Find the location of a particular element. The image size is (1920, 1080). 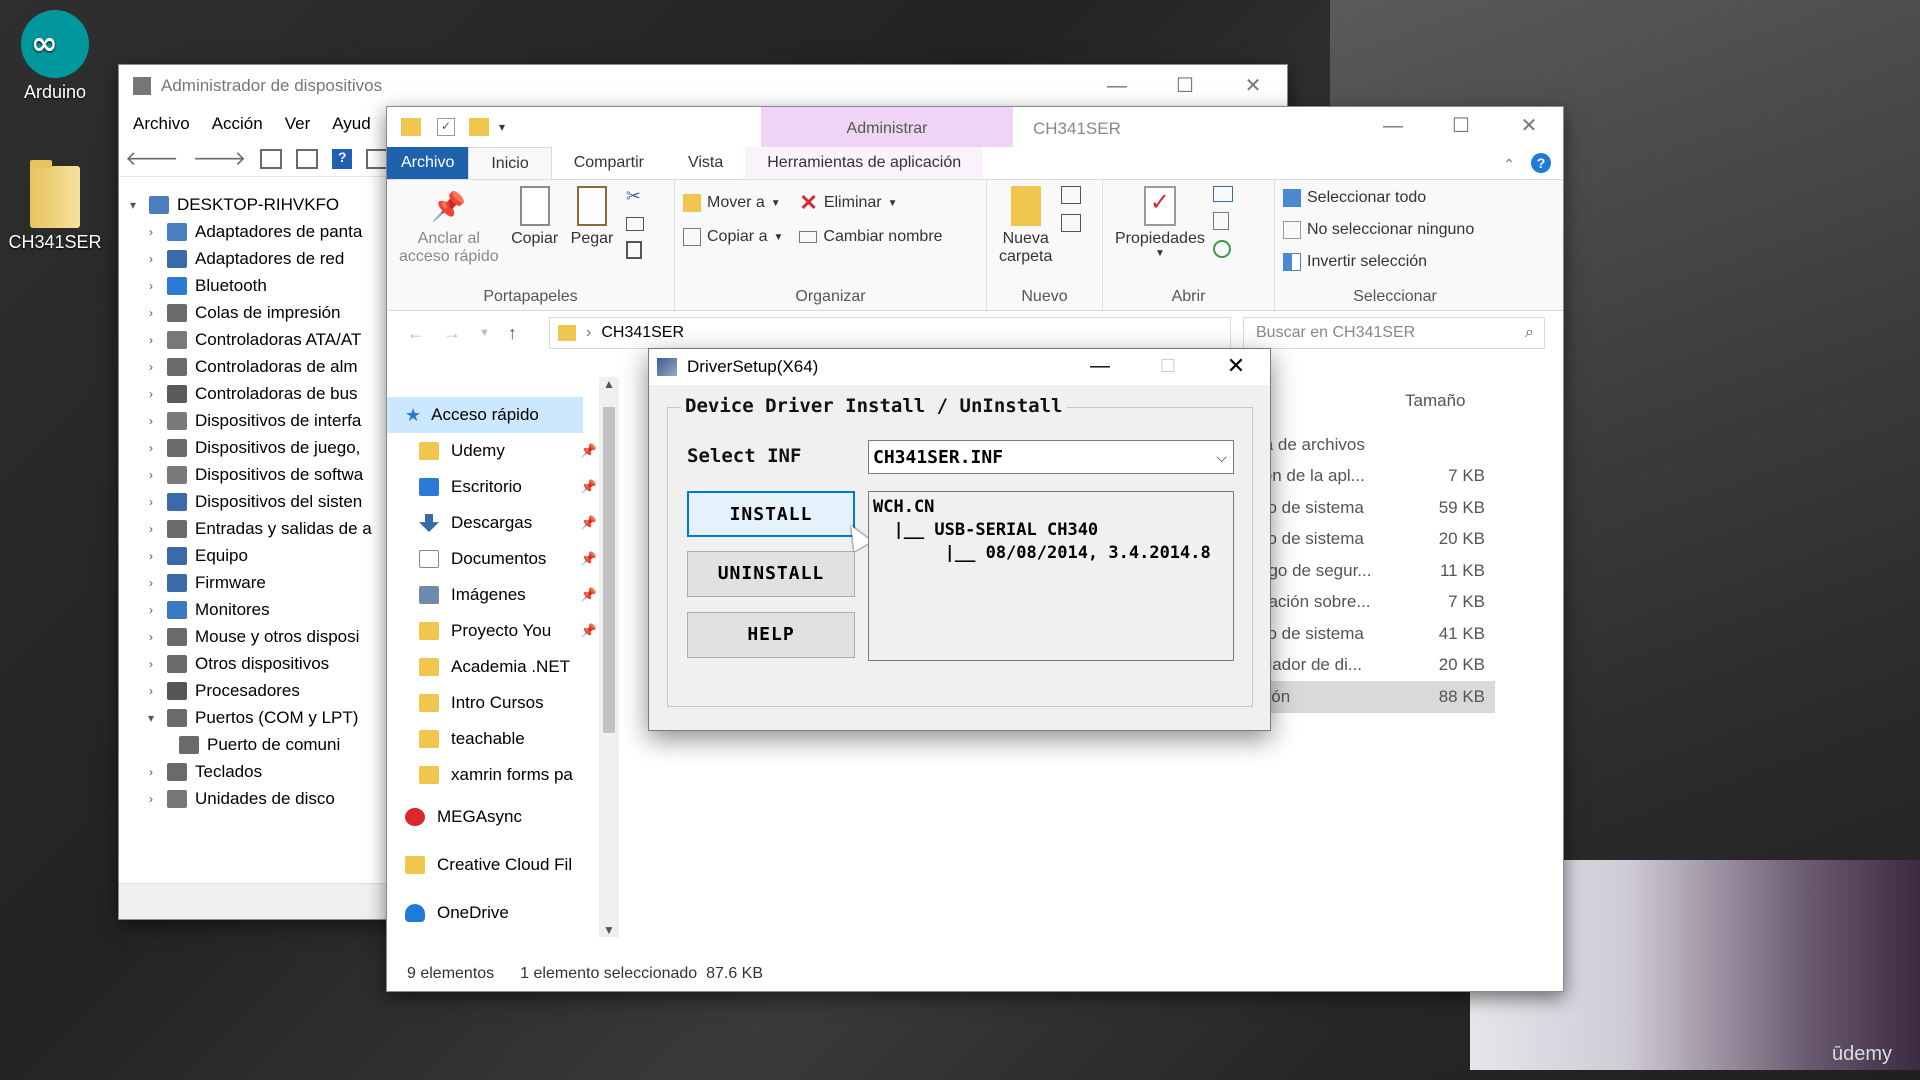

dialog-titlebar: DriverSetup(X64) — ☐ ✕ is located at coordinates (959, 367).